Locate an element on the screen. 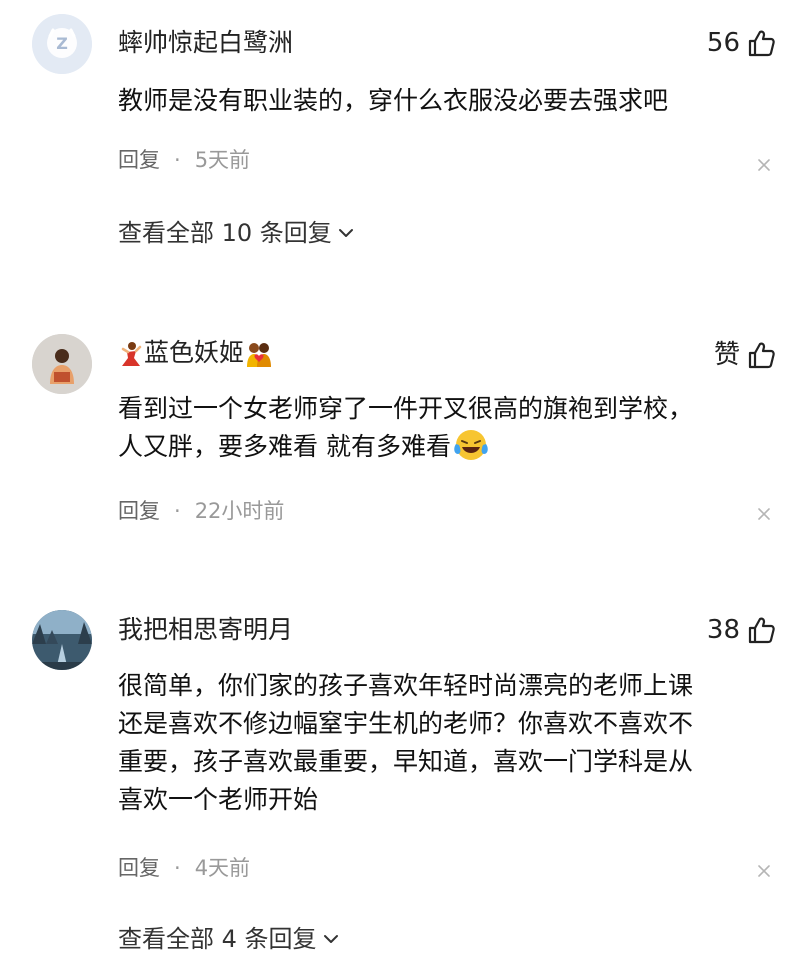  view-all-replies-label: 查看全部 4 条回复 is located at coordinates (217, 939).